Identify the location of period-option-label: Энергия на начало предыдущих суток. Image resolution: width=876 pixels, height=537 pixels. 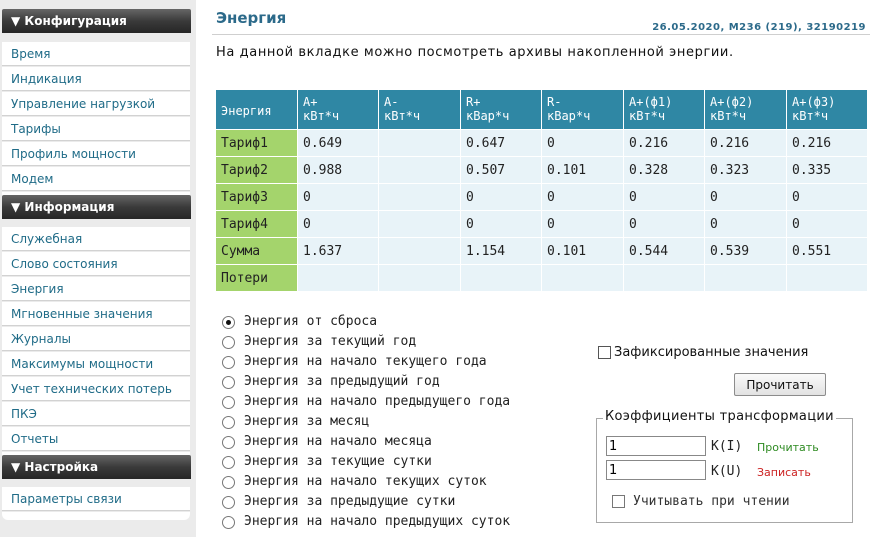
(377, 521).